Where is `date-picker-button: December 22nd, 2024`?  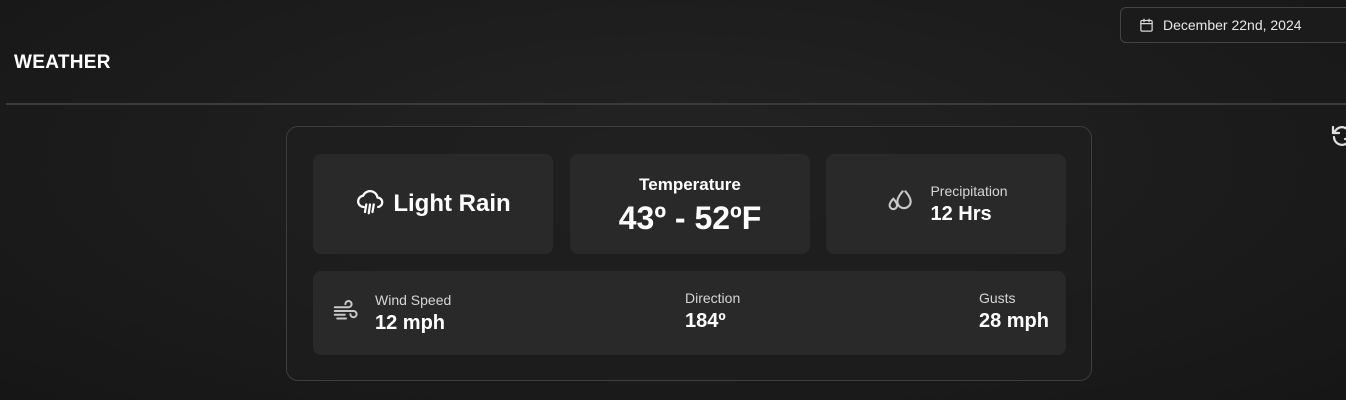
date-picker-button: December 22nd, 2024 is located at coordinates (1233, 25).